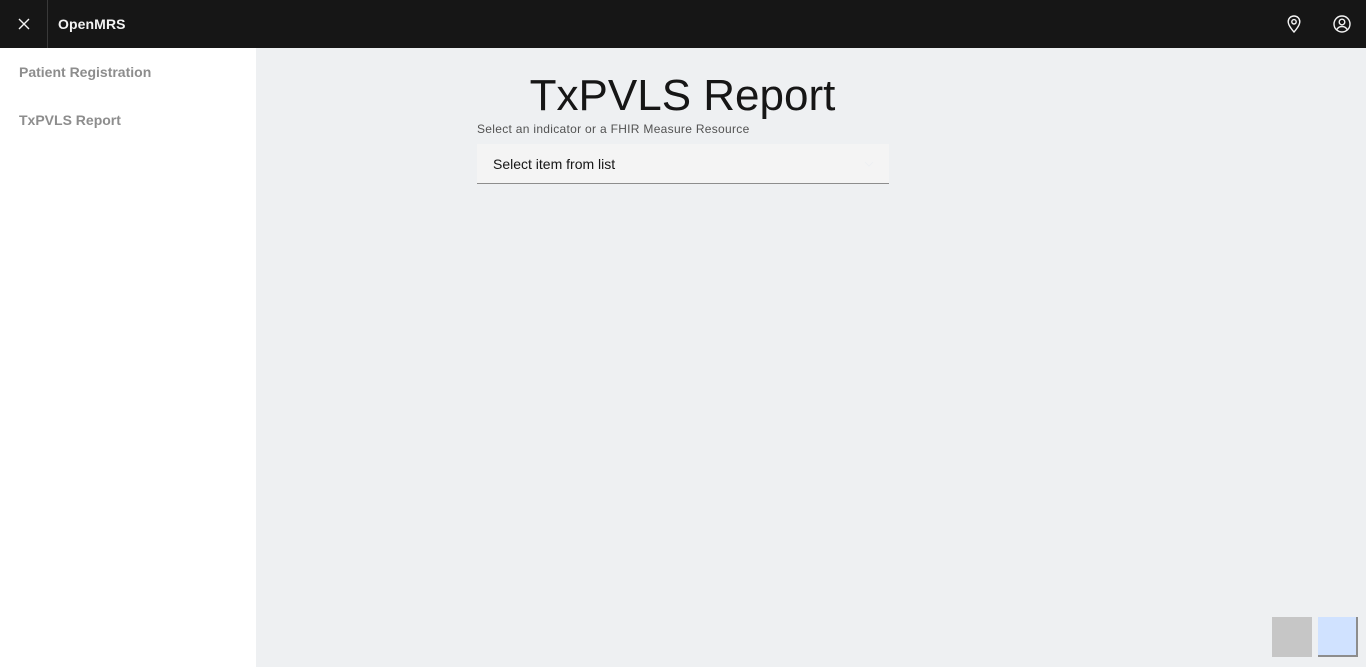  What do you see at coordinates (1292, 637) in the screenshot?
I see `floating-gray-box` at bounding box center [1292, 637].